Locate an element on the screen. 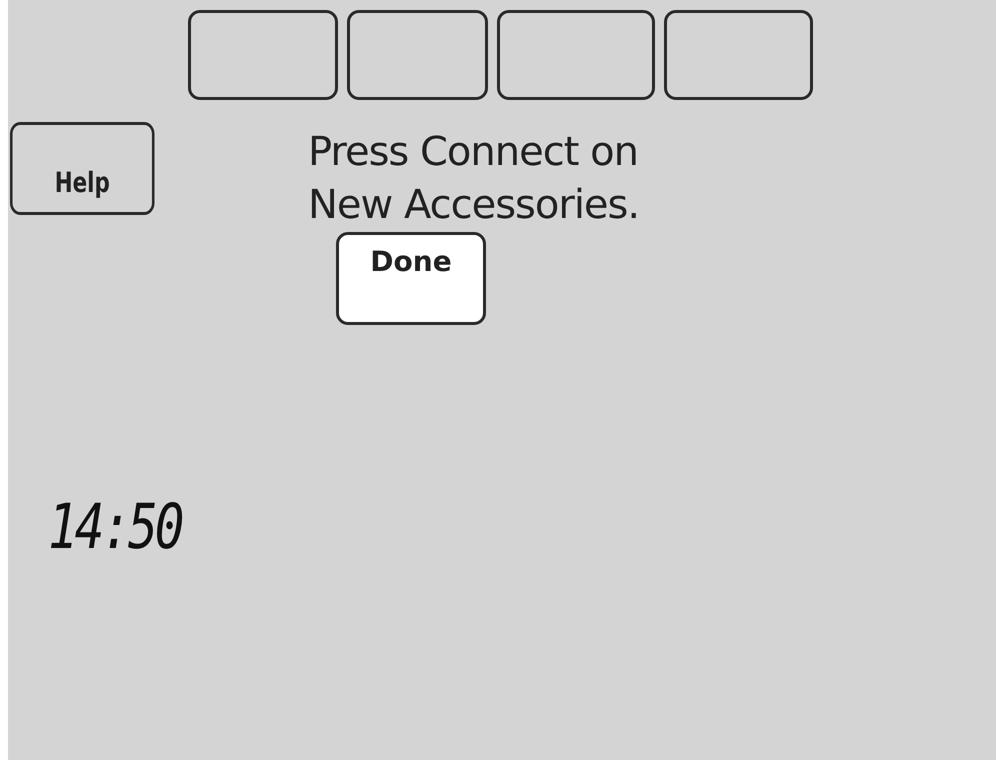 The width and height of the screenshot is (996, 760). done-button: Done is located at coordinates (411, 278).